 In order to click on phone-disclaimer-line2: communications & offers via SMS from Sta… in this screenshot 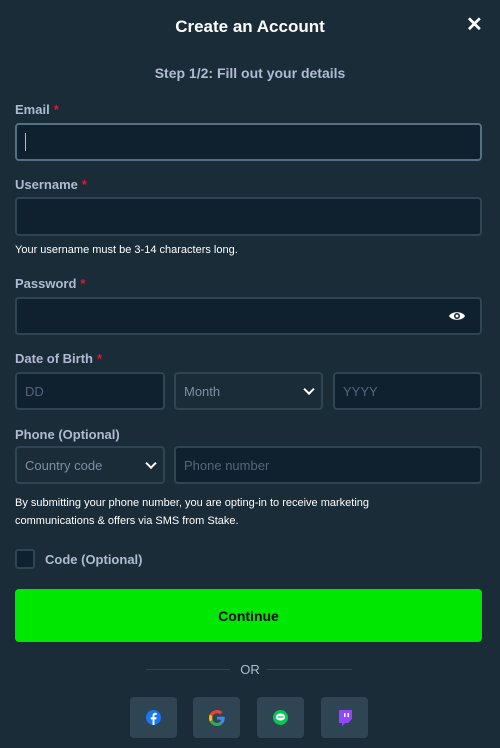, I will do `click(127, 521)`.